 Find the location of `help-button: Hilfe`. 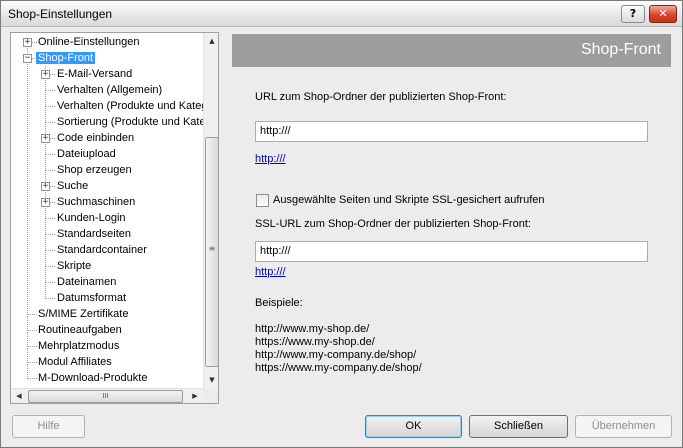

help-button: Hilfe is located at coordinates (48, 426).